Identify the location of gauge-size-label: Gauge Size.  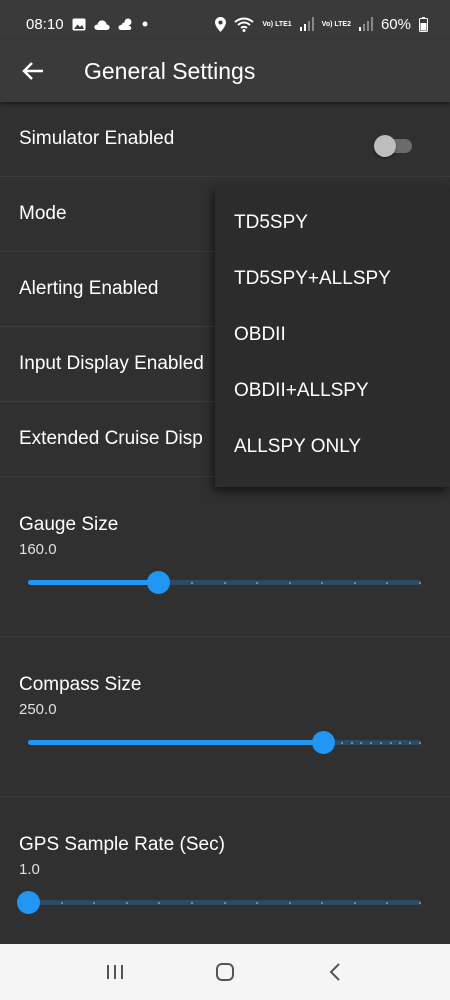
(69, 524).